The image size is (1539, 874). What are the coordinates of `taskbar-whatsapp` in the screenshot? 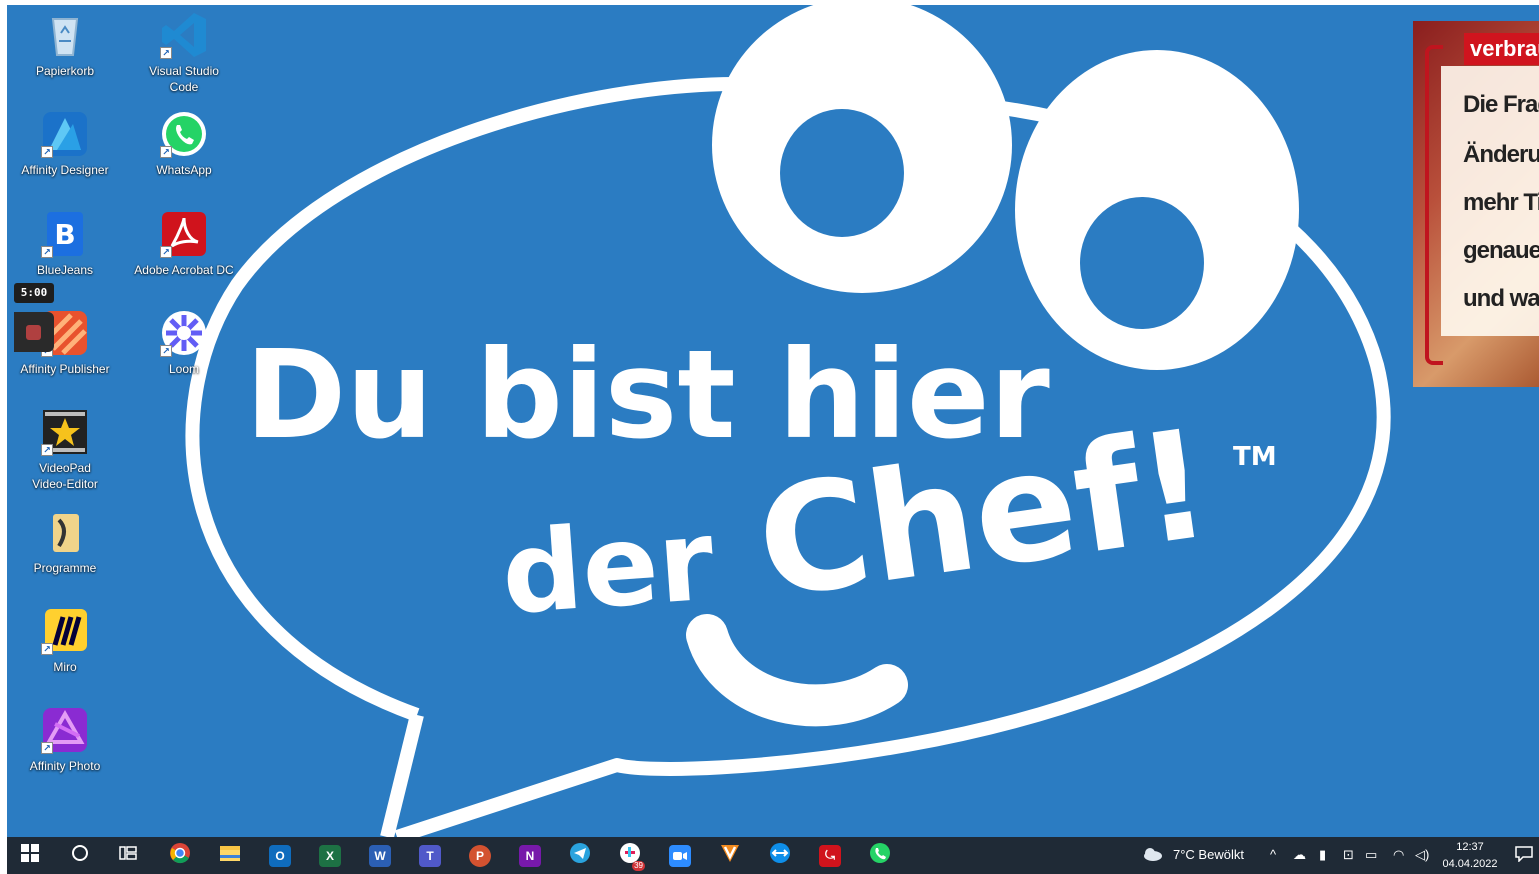 It's located at (880, 855).